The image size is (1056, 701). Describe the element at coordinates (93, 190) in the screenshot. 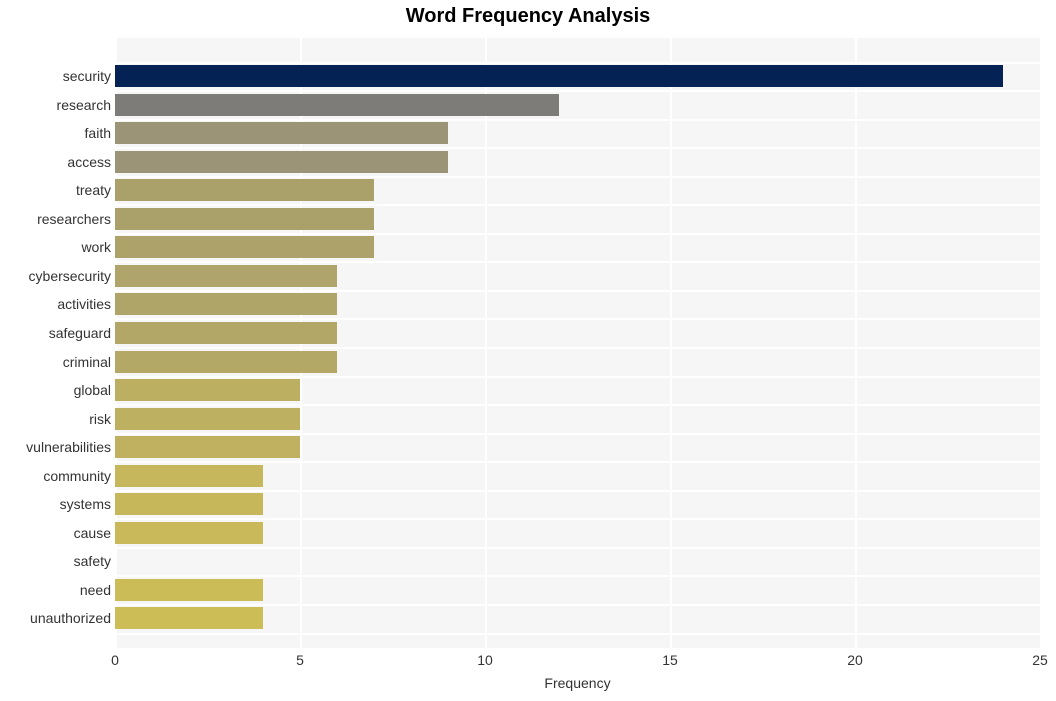

I see `y-tick-label: treaty` at that location.